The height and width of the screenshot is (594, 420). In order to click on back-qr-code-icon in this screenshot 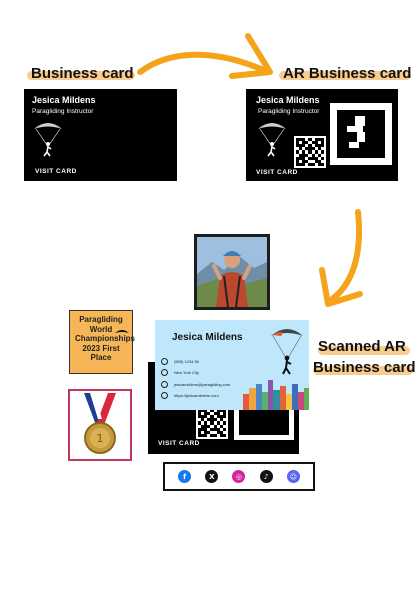, I will do `click(212, 423)`.